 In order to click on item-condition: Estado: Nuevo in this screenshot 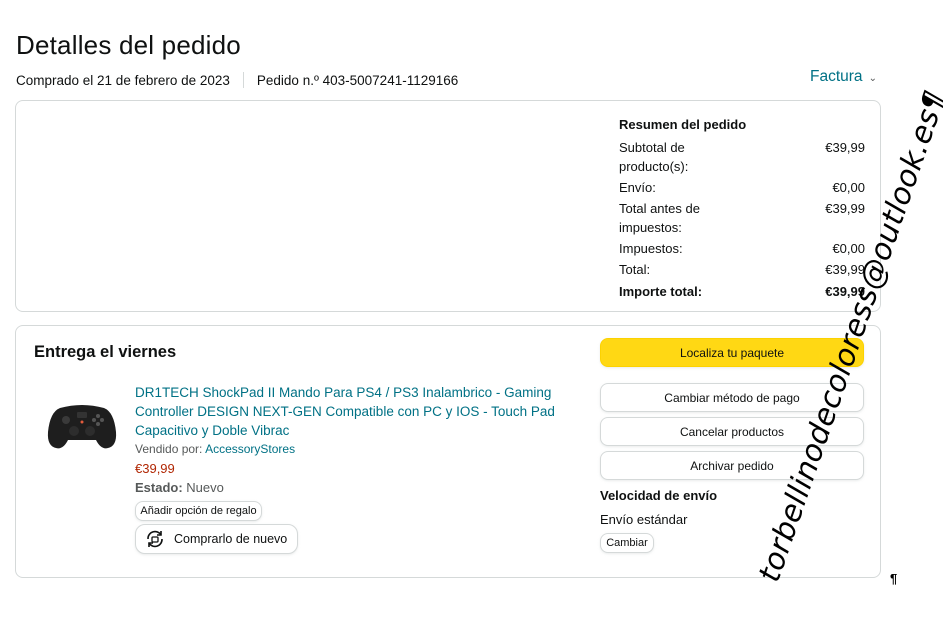, I will do `click(179, 487)`.